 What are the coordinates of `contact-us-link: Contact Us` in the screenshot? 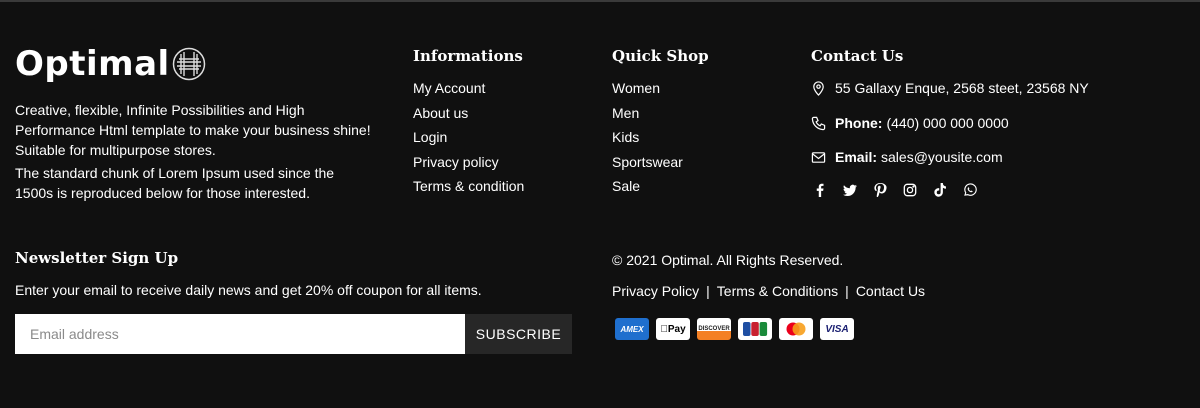 It's located at (890, 291).